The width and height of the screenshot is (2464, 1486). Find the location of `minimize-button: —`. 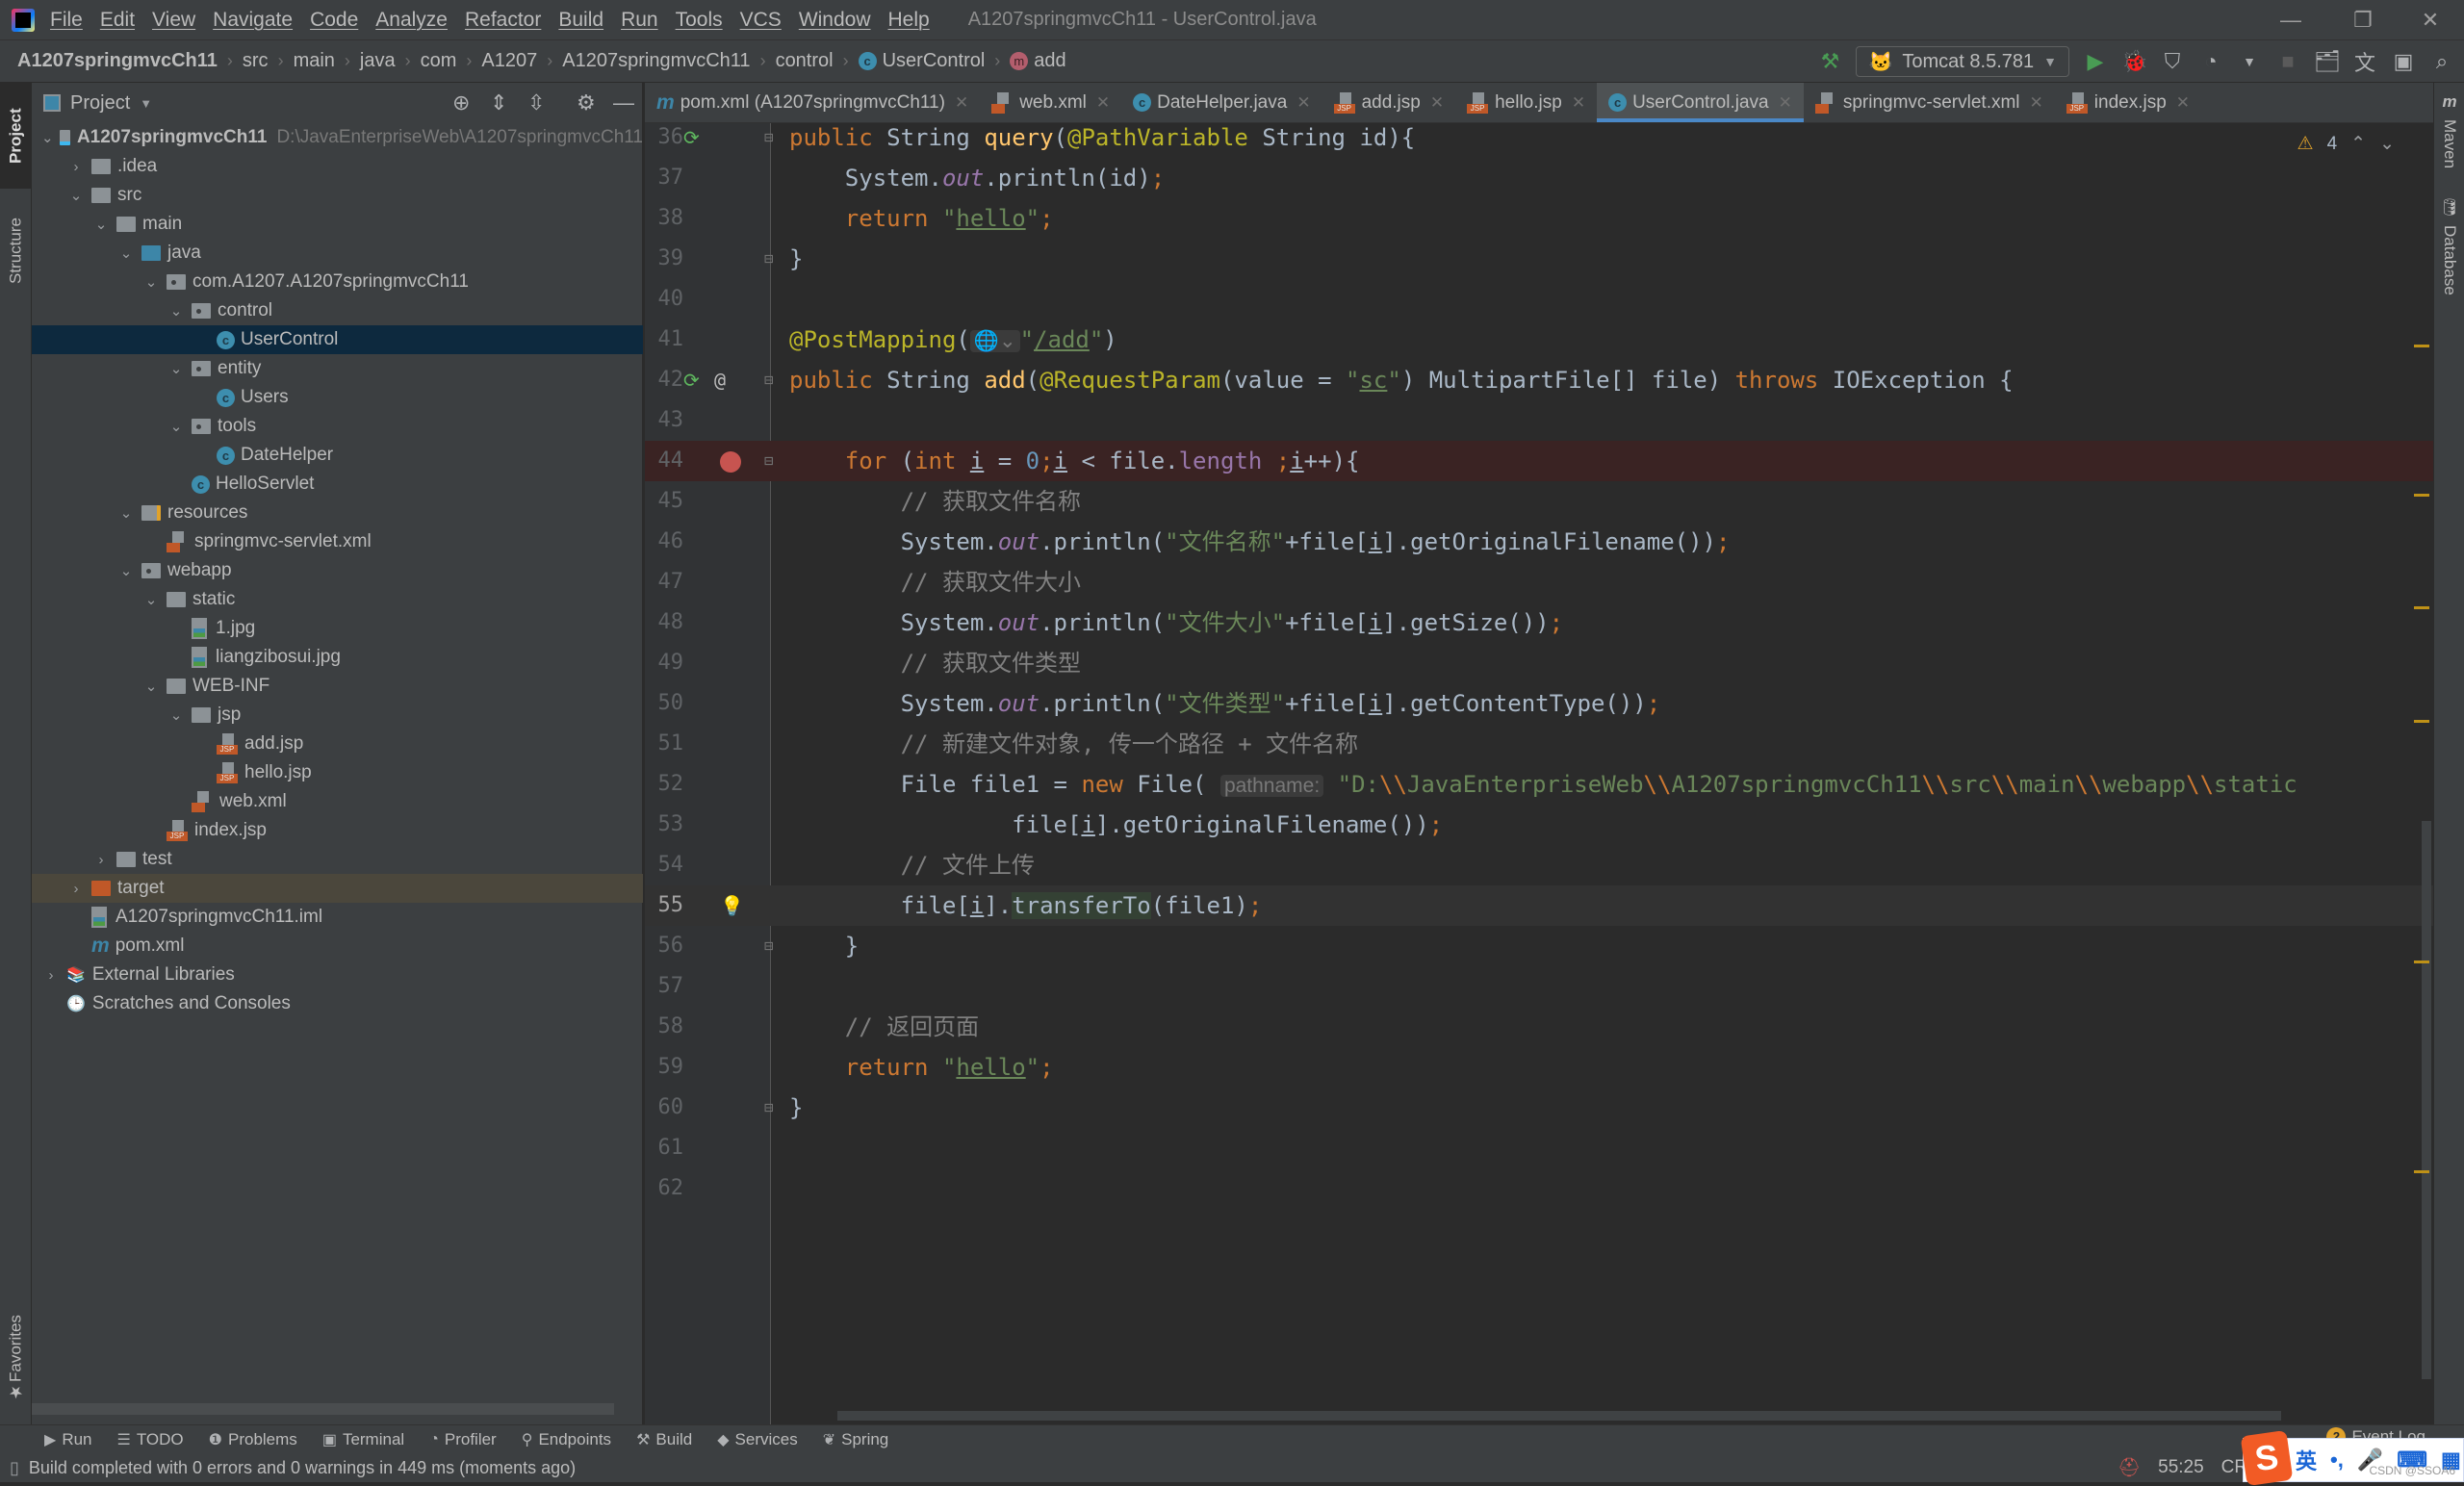

minimize-button: — is located at coordinates (2291, 20).